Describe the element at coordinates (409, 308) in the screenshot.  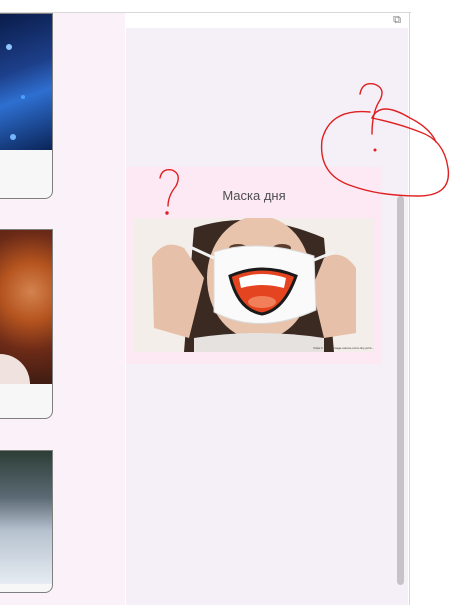
I see `window-border` at that location.